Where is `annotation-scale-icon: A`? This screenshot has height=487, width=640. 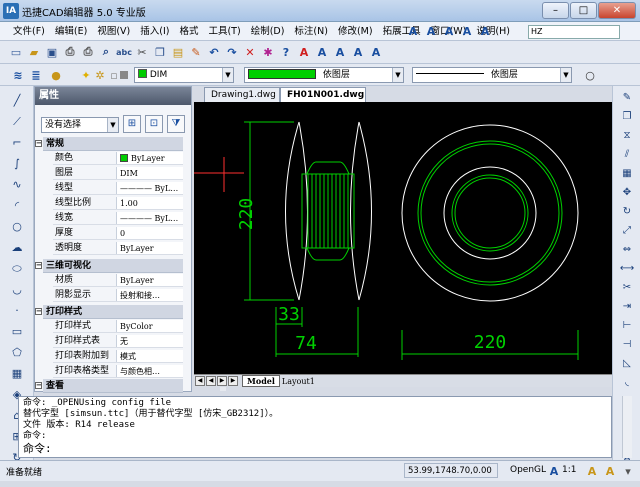
annotation-scale-icon: A is located at coordinates (554, 471).